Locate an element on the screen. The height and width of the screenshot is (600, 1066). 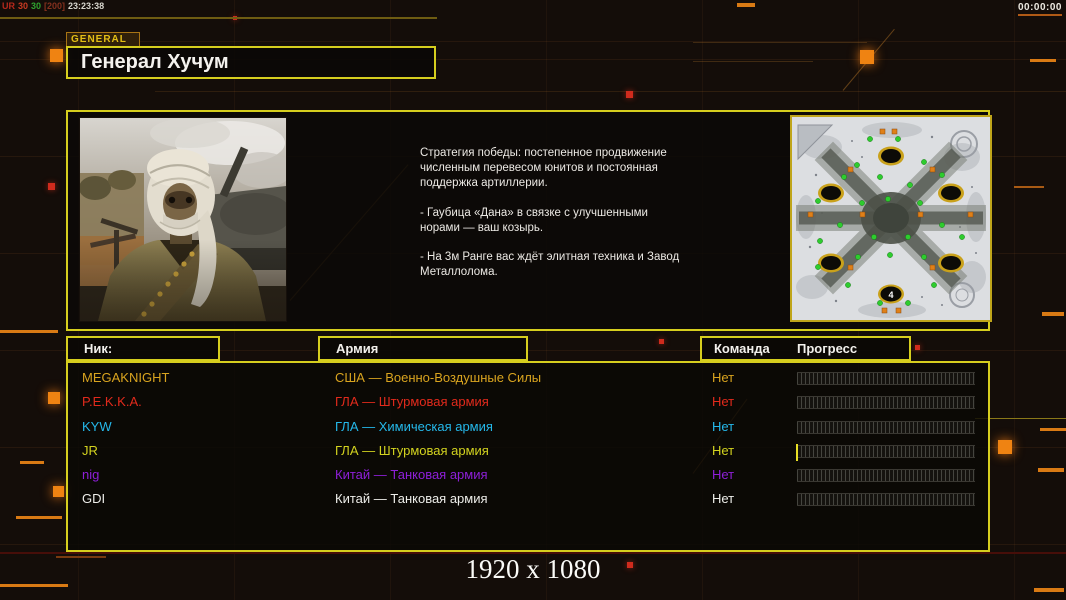
player-army: ГЛА — Химическая армия is located at coordinates (414, 426).